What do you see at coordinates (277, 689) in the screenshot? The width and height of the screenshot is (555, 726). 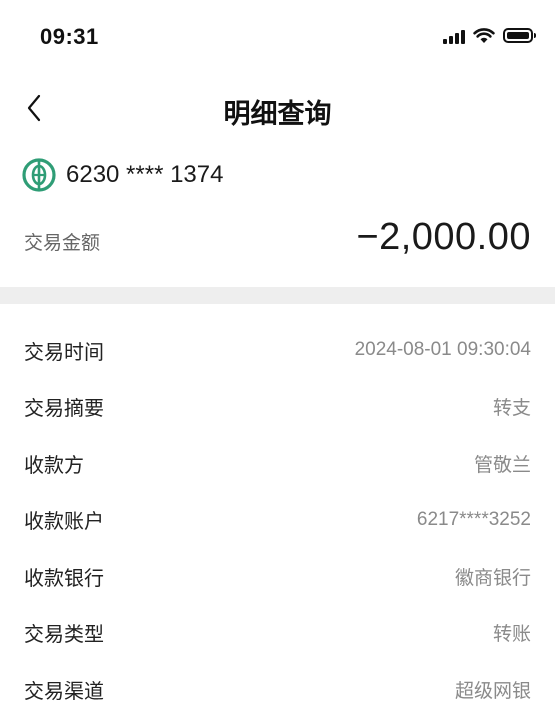 I see `detail-row-channel: 交易渠道 超级网银` at bounding box center [277, 689].